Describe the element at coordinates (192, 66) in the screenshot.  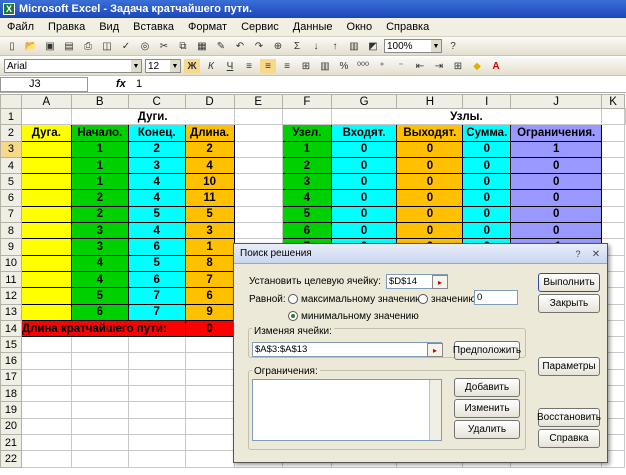
I see `bold-icon: Ж` at that location.